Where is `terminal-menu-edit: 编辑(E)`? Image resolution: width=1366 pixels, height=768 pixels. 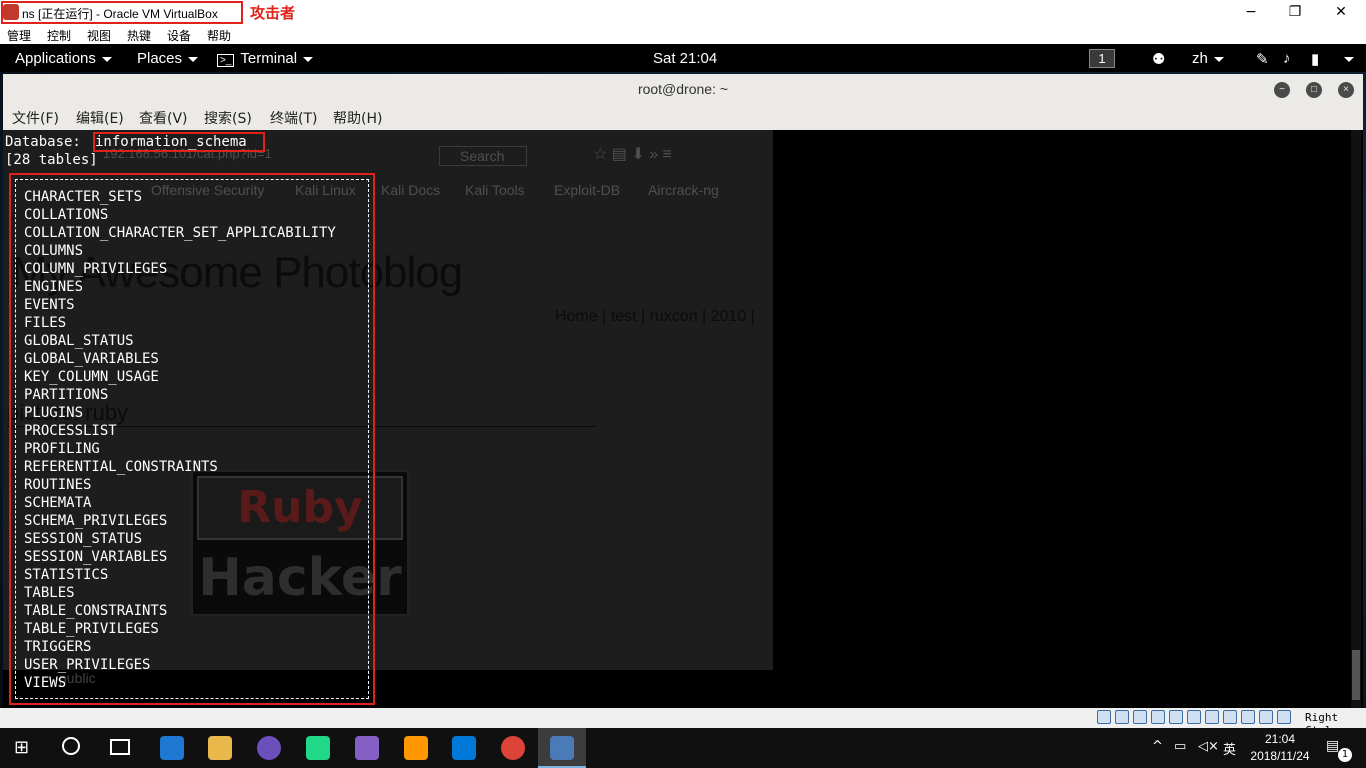
terminal-menu-edit: 编辑(E) is located at coordinates (100, 118).